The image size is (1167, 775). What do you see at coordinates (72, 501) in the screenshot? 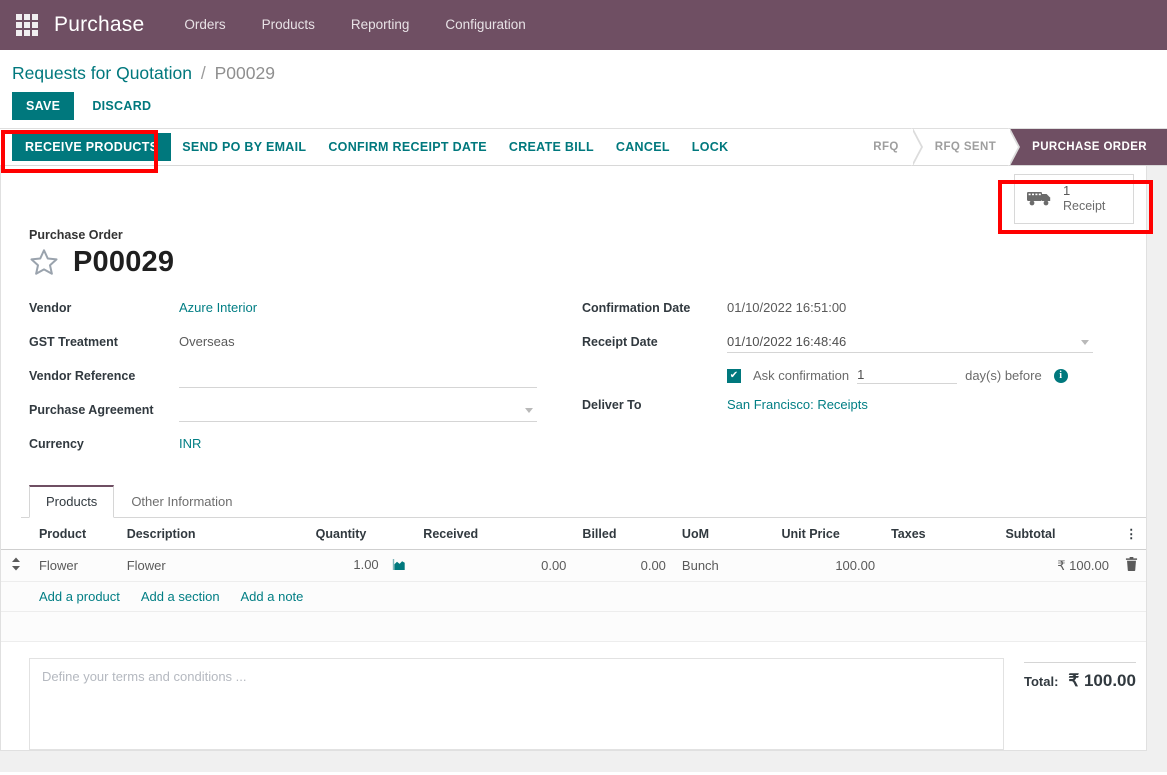
I see `tab-products: Products` at bounding box center [72, 501].